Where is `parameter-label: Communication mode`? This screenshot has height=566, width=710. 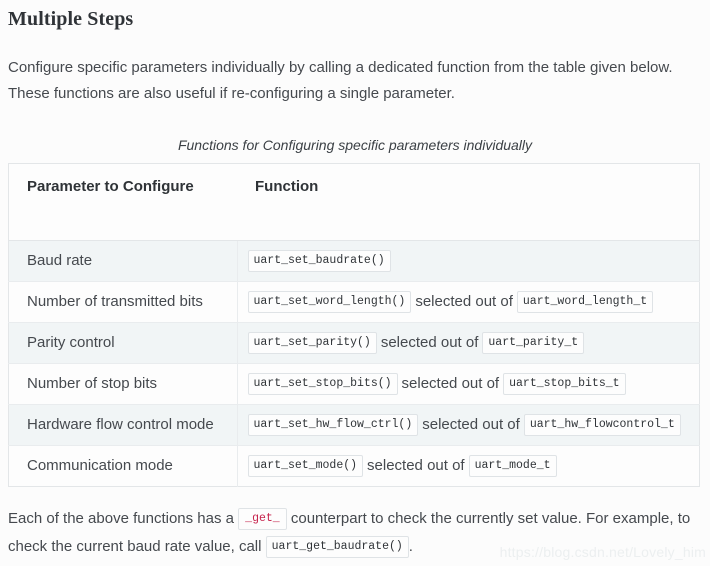 parameter-label: Communication mode is located at coordinates (100, 466).